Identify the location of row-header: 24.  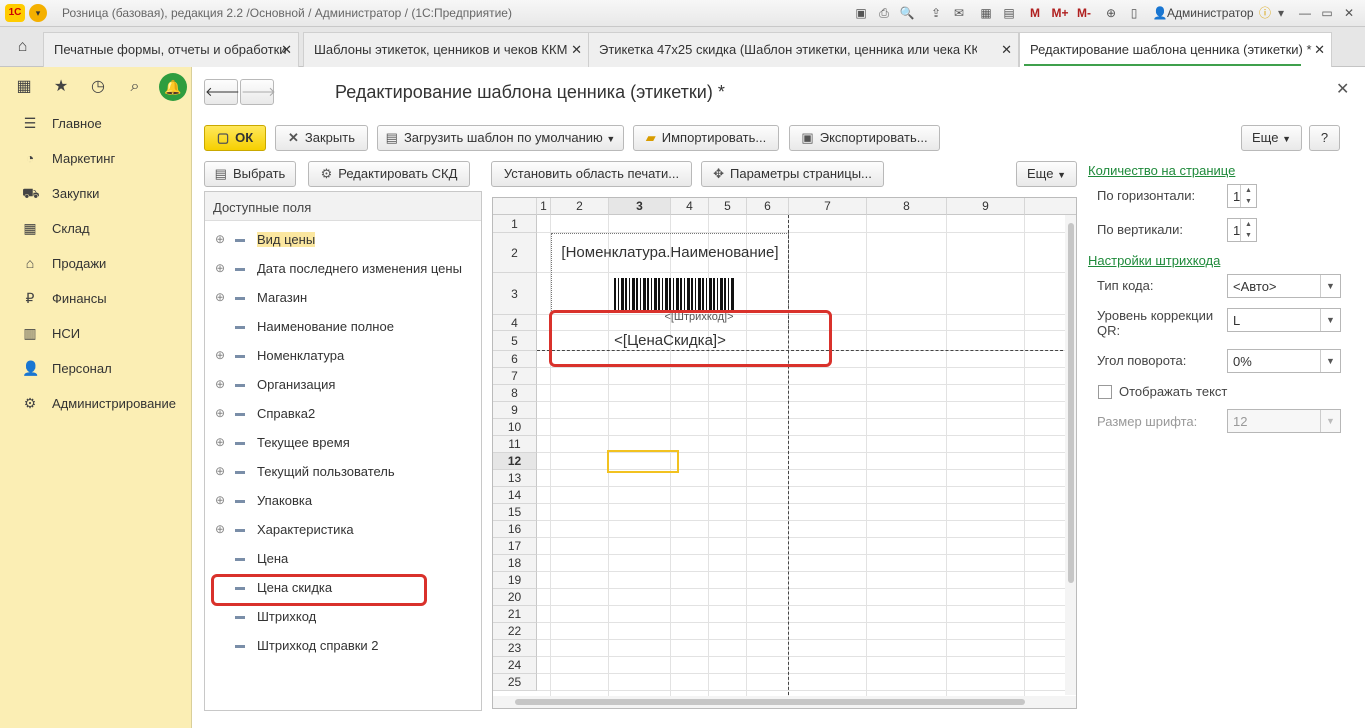
(515, 665).